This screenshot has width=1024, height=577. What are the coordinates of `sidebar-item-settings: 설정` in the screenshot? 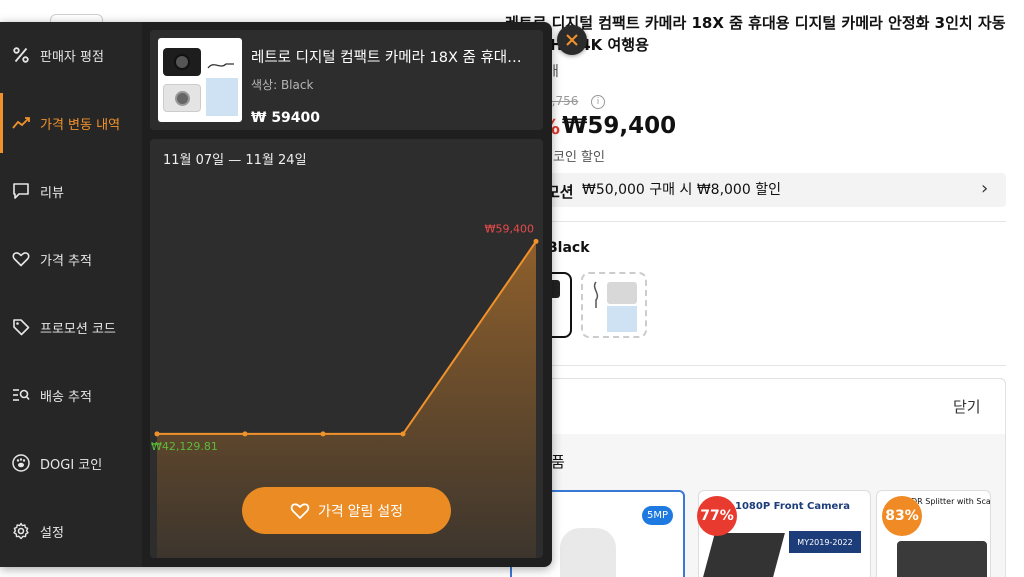 It's located at (71, 531).